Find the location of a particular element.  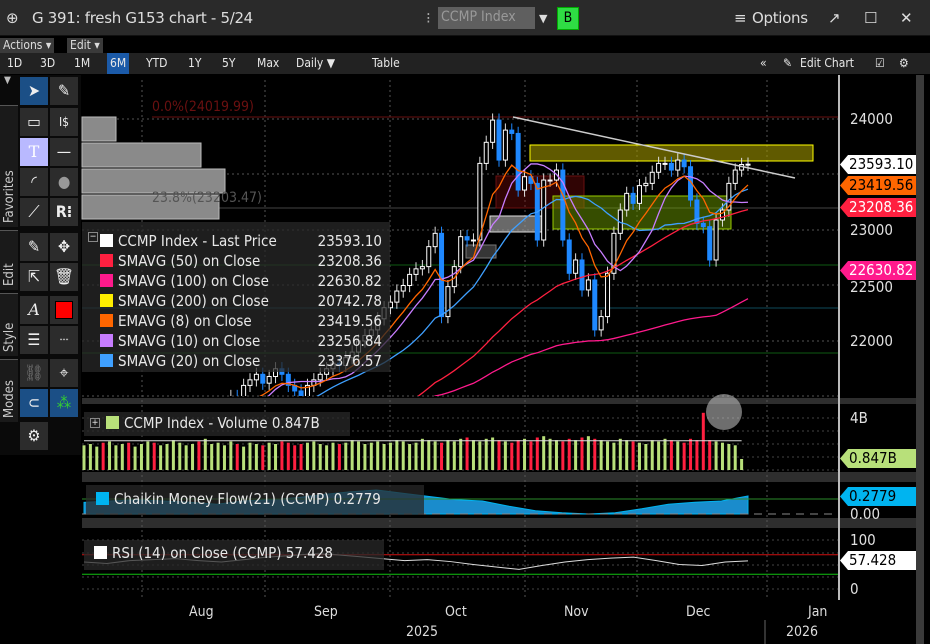

edit-chart-button: Edit Chart is located at coordinates (827, 63).